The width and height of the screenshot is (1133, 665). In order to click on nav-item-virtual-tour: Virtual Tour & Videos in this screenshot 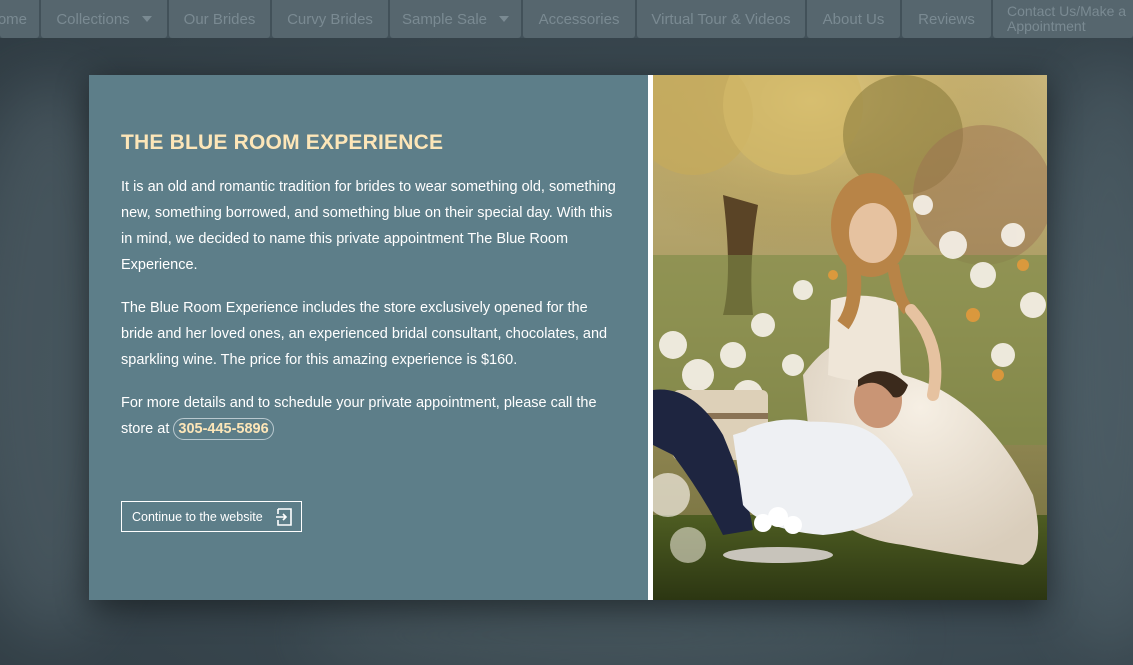, I will do `click(721, 19)`.